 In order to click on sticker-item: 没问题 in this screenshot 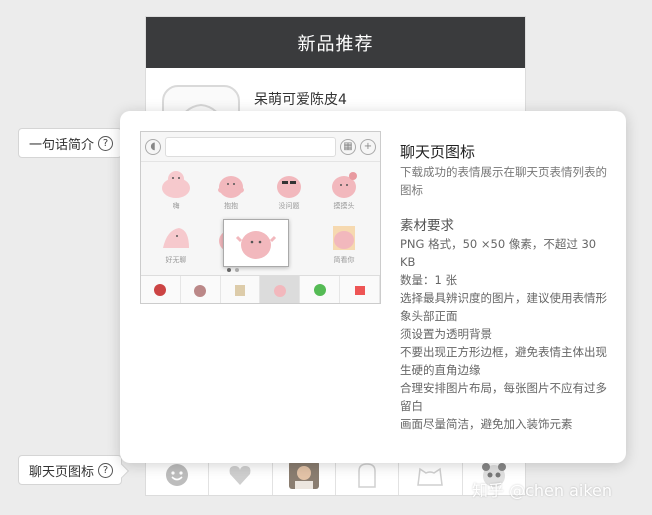, I will do `click(289, 189)`.